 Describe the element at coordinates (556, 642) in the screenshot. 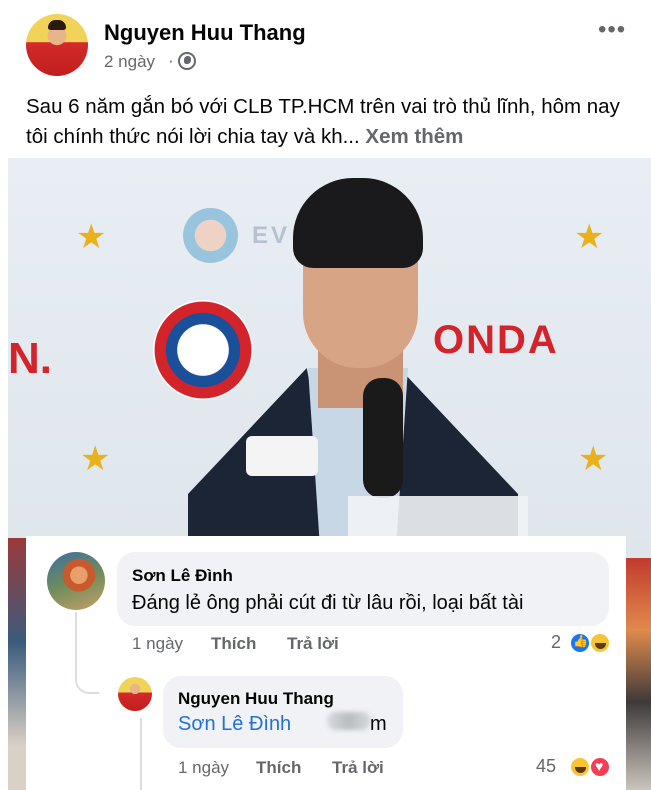

I see `reaction-count: 2` at that location.